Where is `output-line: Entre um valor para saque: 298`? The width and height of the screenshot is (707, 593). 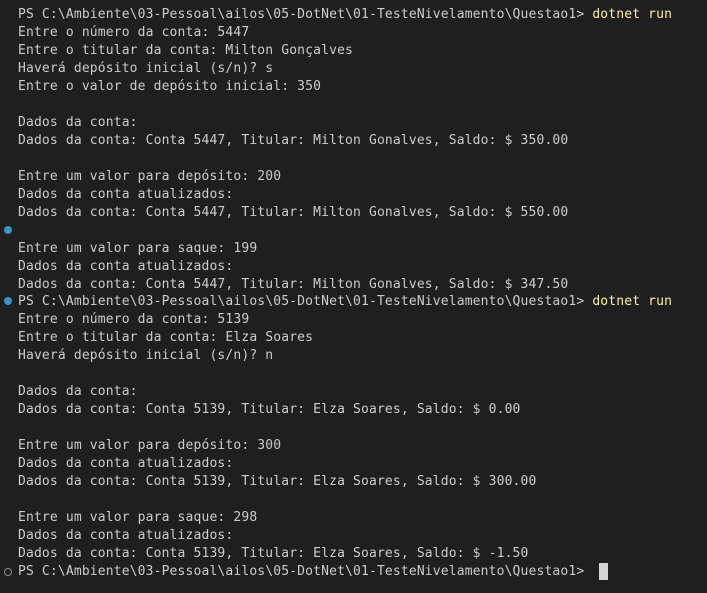 output-line: Entre um valor para saque: 298 is located at coordinates (138, 517).